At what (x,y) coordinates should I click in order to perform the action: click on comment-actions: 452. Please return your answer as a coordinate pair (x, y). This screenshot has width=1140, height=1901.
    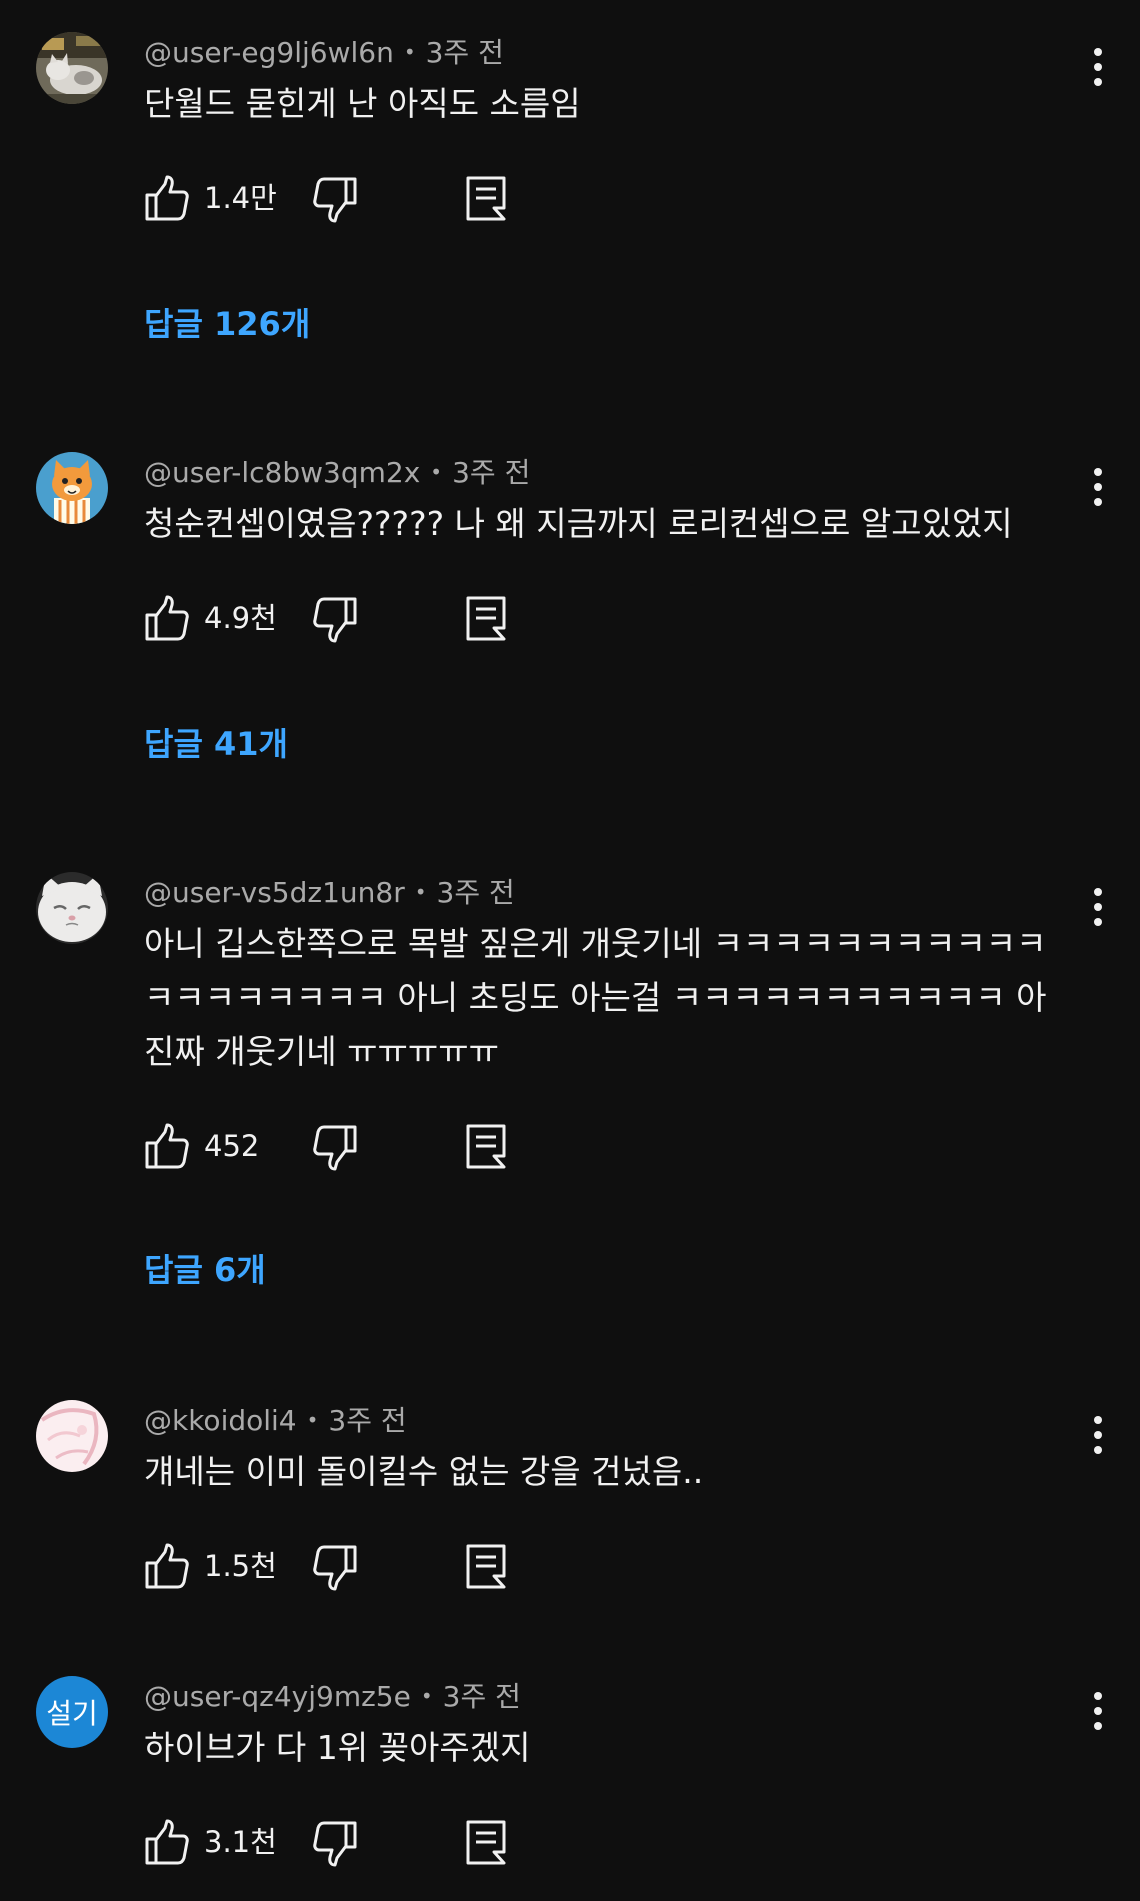
    Looking at the image, I should click on (344, 1148).